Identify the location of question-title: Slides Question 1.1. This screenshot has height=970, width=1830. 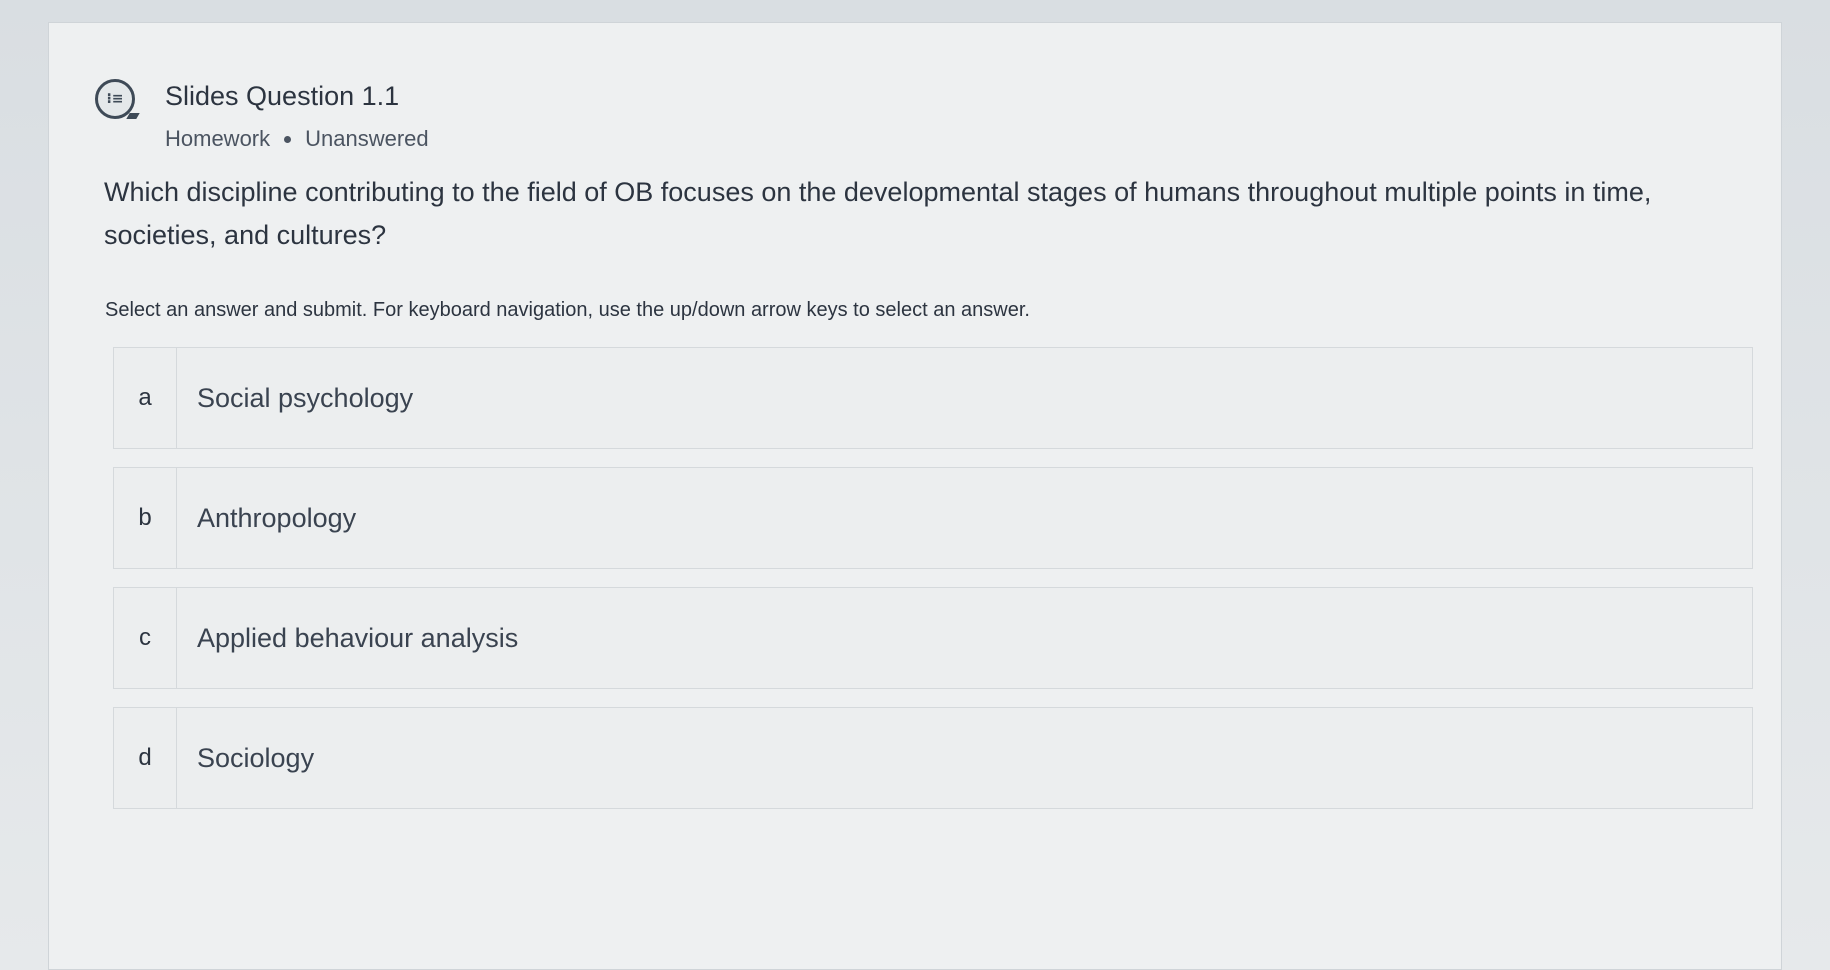
(282, 96).